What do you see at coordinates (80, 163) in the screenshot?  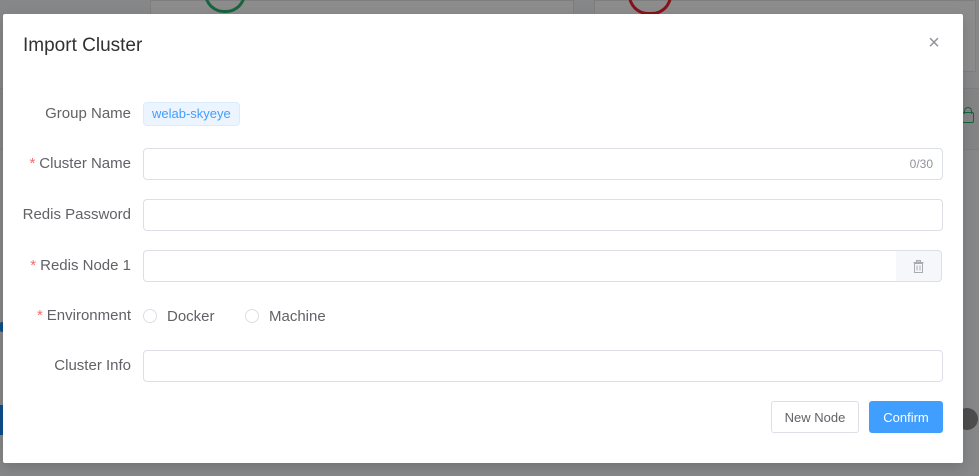 I see `cluster-name-label: * Cluster Name` at bounding box center [80, 163].